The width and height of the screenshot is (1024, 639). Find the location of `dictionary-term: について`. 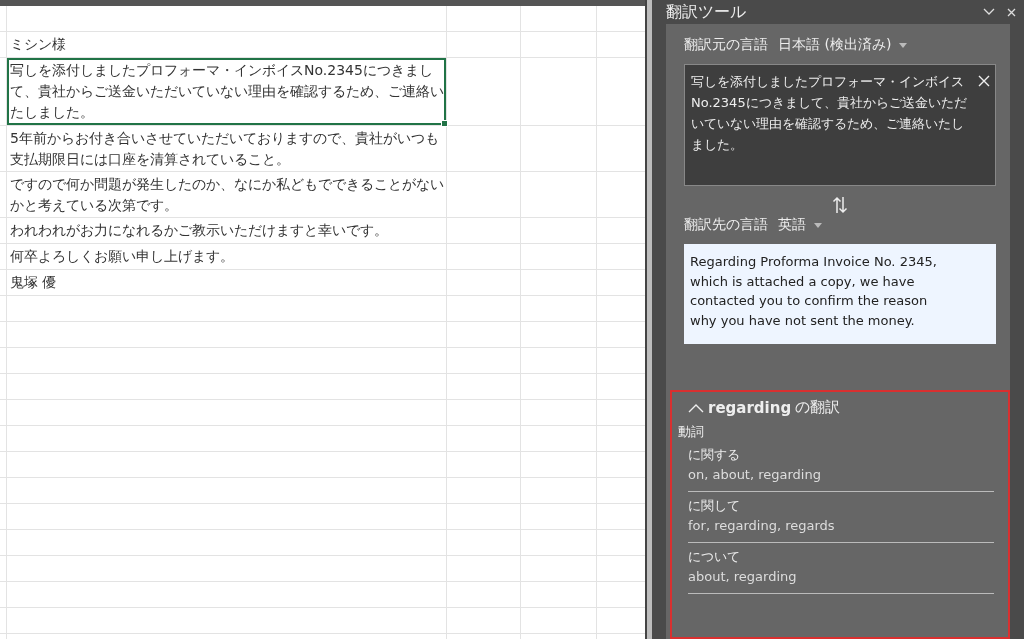

dictionary-term: について is located at coordinates (841, 557).